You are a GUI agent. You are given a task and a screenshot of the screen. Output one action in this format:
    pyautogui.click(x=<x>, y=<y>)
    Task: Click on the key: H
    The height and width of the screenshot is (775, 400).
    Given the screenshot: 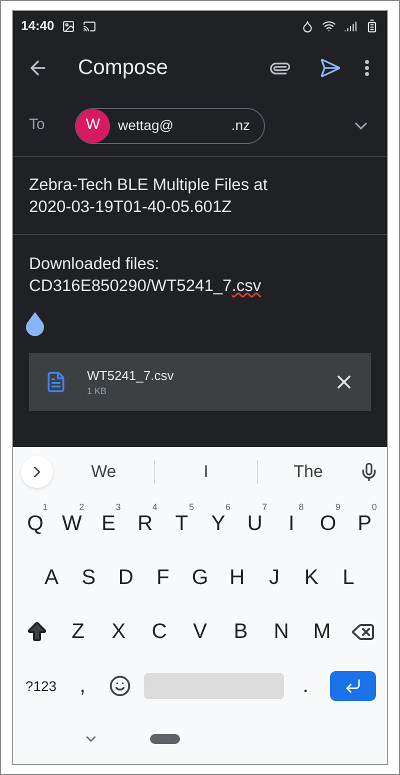 What is the action you would take?
    pyautogui.click(x=237, y=578)
    